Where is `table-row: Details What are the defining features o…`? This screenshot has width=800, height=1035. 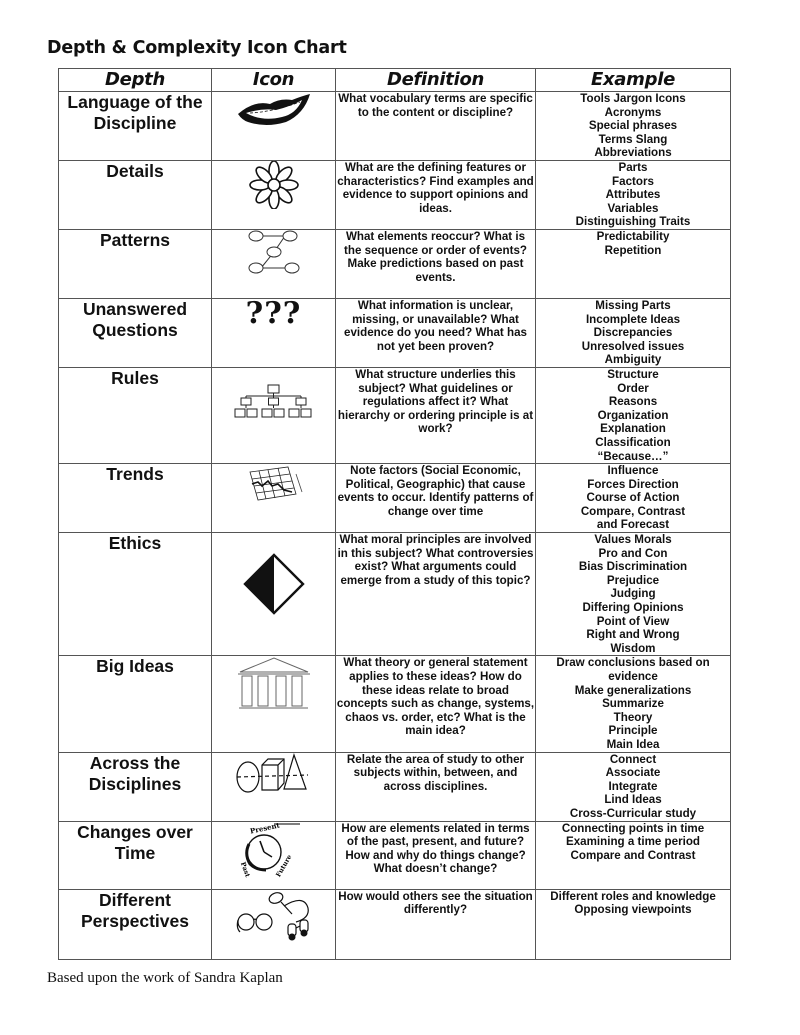 table-row: Details What are the defining features o… is located at coordinates (394, 194).